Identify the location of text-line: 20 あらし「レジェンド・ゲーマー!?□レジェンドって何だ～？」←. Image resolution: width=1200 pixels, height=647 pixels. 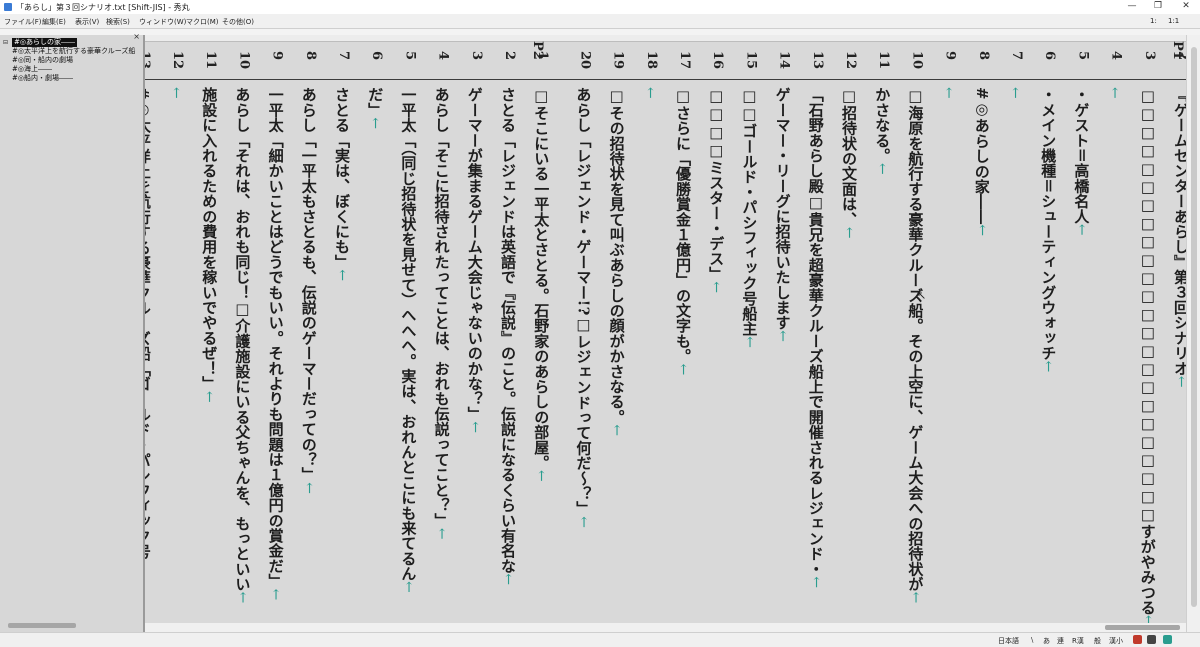
(582, 333).